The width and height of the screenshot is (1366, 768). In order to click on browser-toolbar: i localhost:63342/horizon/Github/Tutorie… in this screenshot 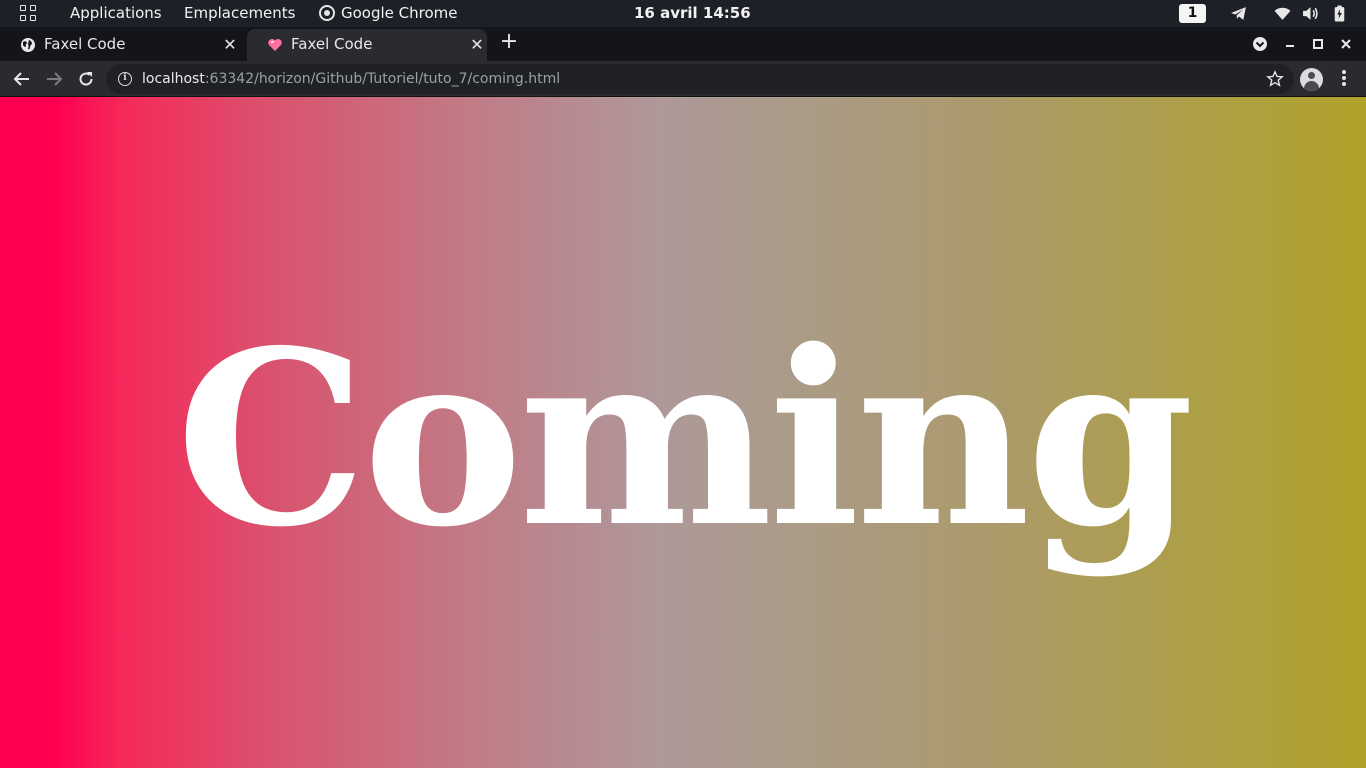, I will do `click(683, 79)`.